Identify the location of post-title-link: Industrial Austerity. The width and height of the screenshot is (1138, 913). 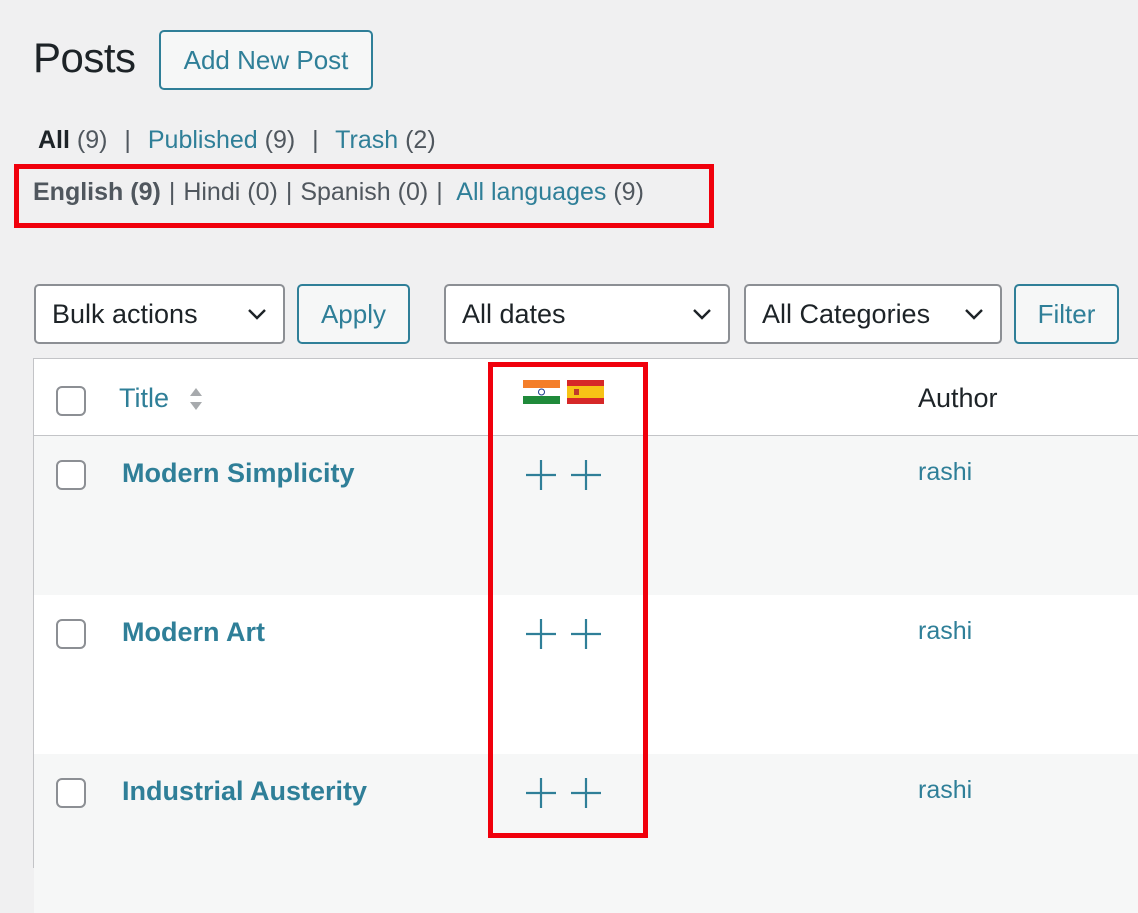
(244, 791).